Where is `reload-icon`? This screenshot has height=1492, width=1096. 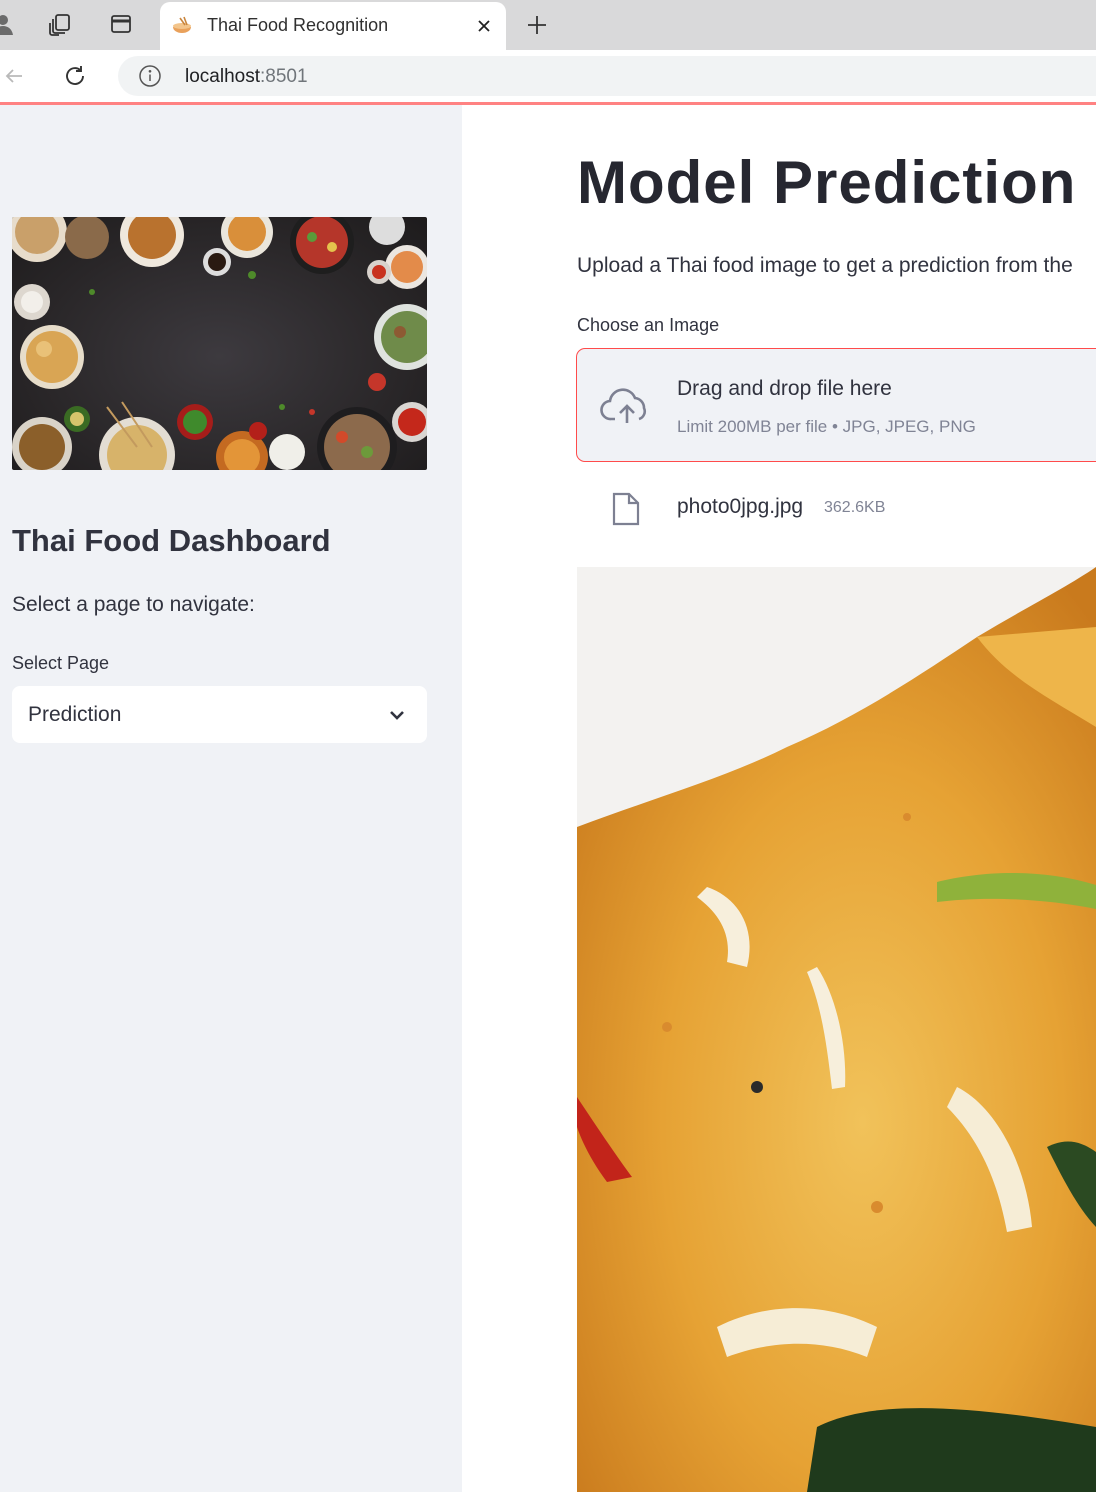
reload-icon is located at coordinates (75, 76).